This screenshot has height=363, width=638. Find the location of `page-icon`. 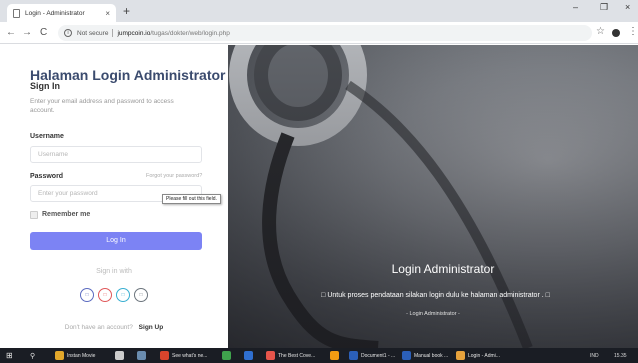

page-icon is located at coordinates (16, 13).